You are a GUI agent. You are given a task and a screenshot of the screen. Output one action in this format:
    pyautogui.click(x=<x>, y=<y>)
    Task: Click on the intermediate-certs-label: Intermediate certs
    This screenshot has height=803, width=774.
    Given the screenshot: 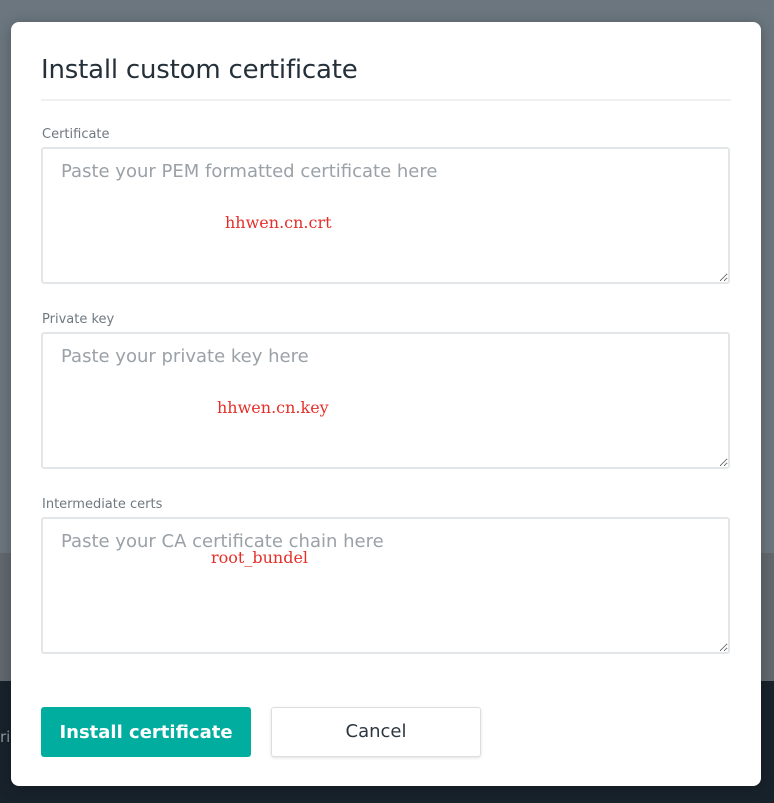 What is the action you would take?
    pyautogui.click(x=102, y=504)
    